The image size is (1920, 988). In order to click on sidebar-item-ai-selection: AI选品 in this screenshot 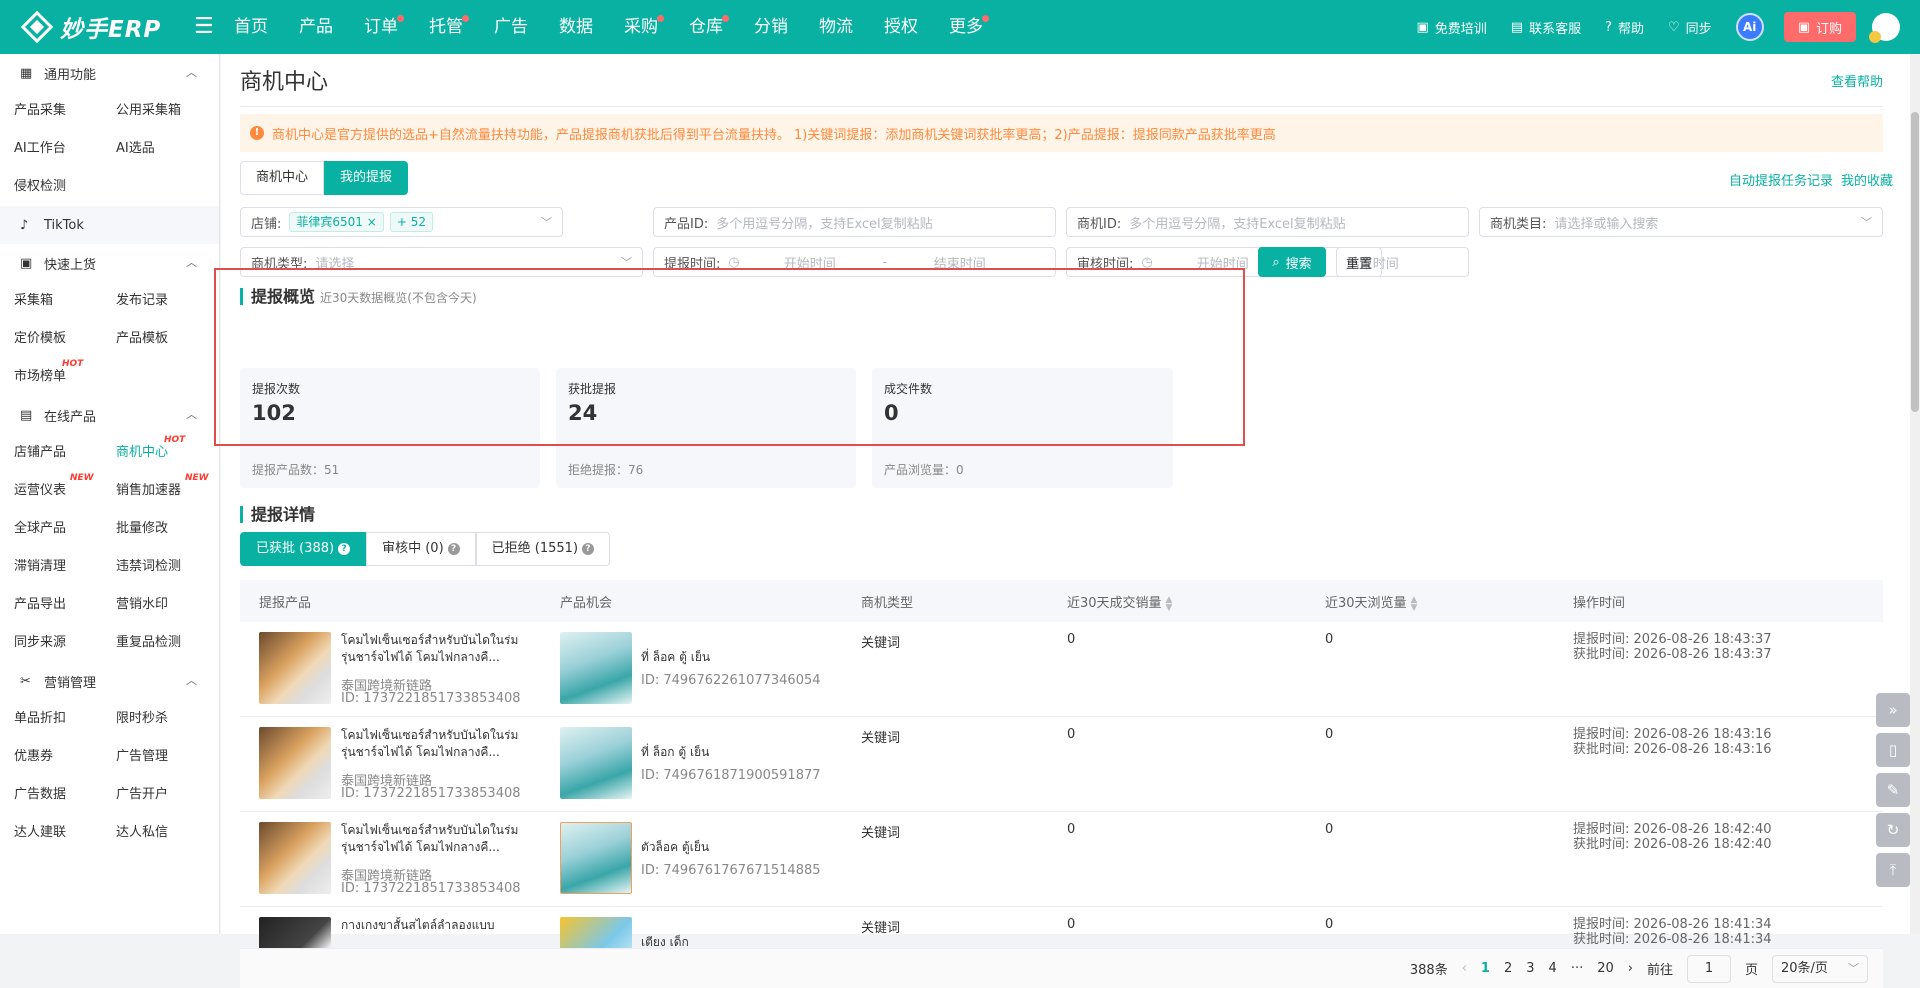, I will do `click(167, 149)`.